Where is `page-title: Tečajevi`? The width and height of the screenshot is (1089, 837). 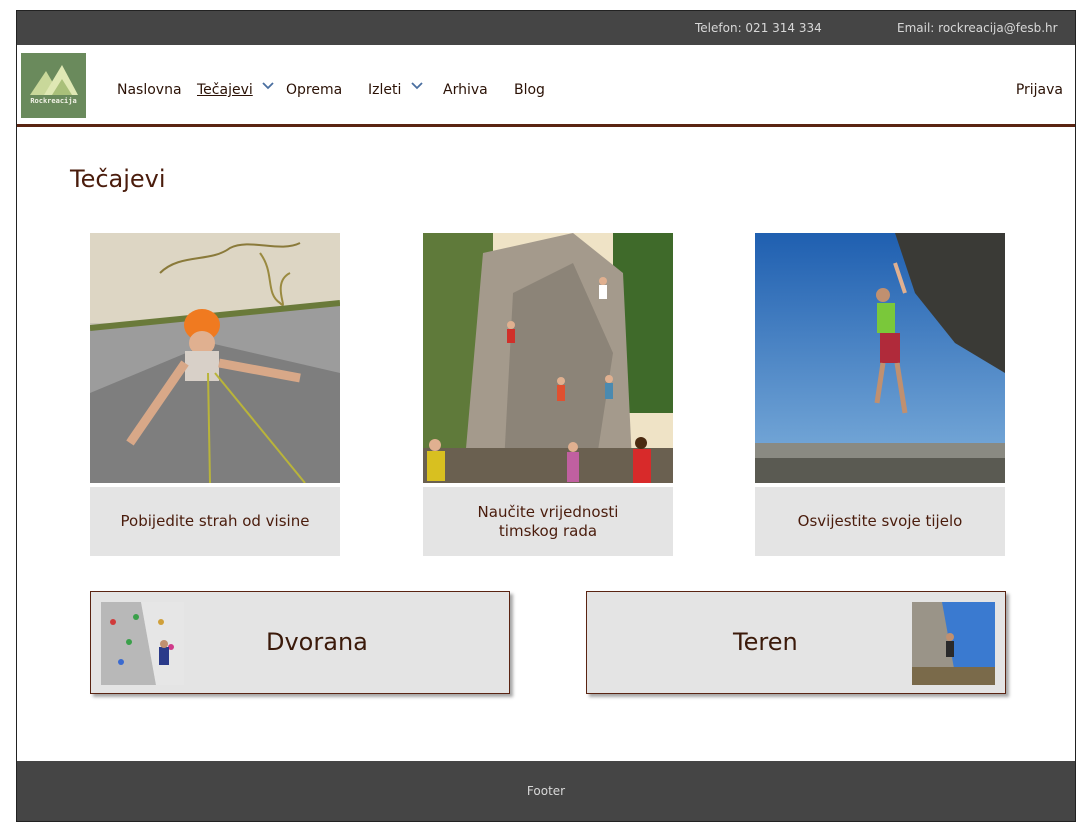
page-title: Tečajevi is located at coordinates (118, 179).